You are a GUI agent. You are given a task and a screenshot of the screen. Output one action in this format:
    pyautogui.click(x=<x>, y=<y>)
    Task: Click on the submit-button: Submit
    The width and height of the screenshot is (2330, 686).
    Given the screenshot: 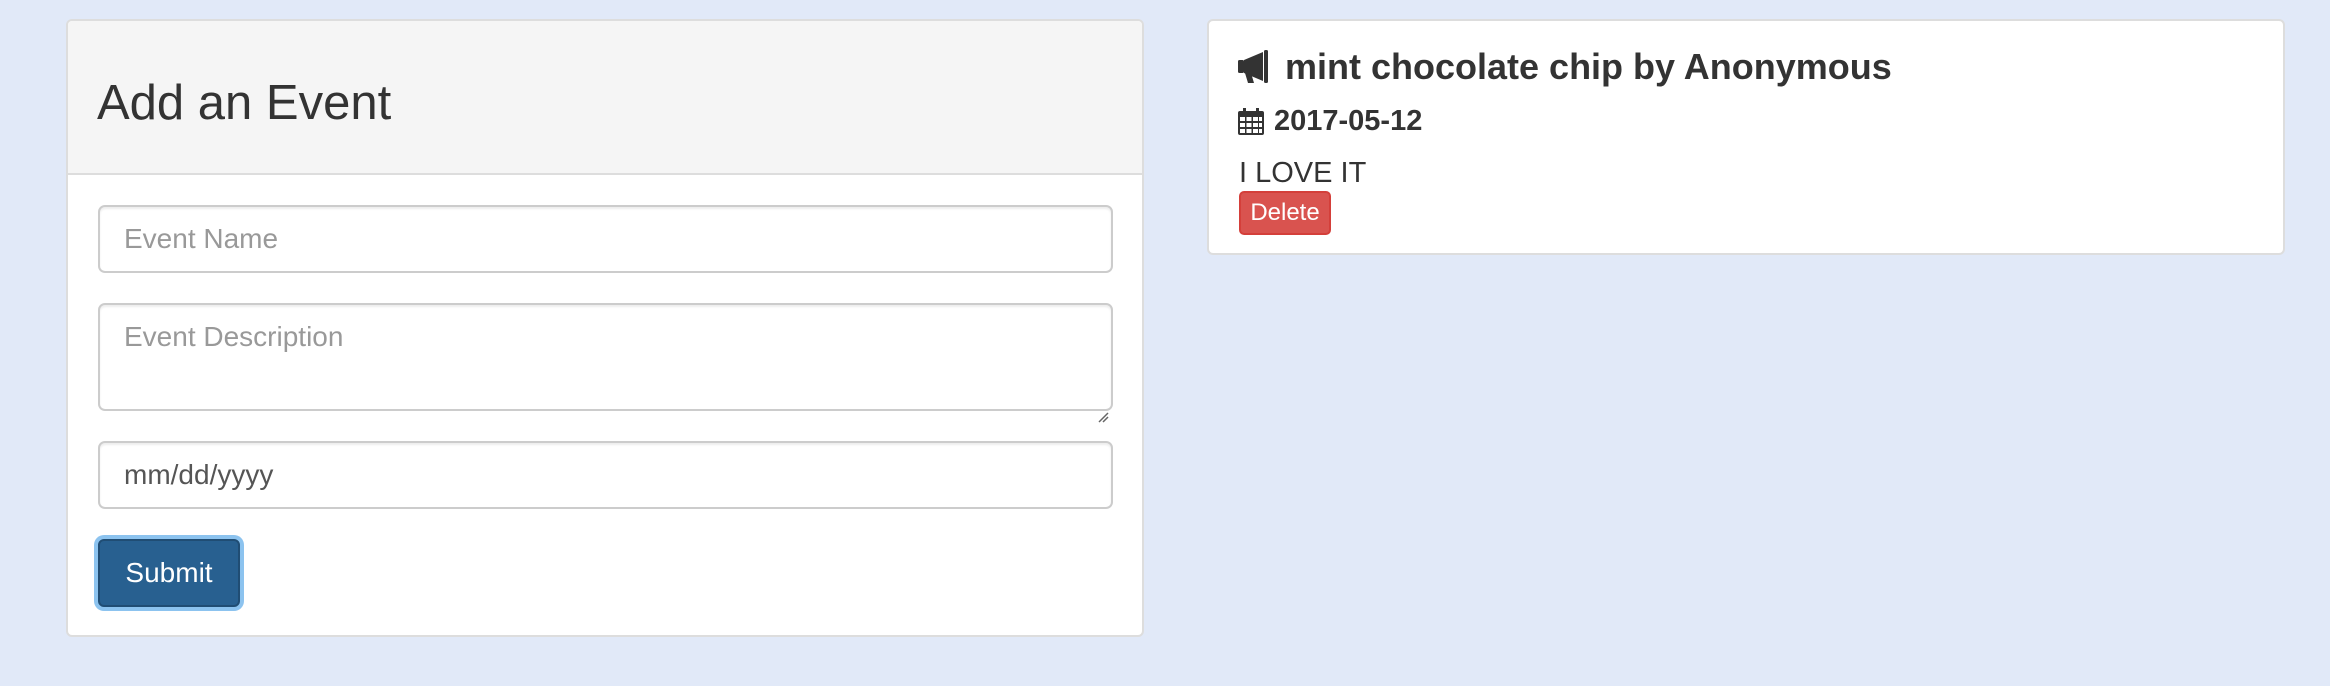 What is the action you would take?
    pyautogui.click(x=169, y=573)
    